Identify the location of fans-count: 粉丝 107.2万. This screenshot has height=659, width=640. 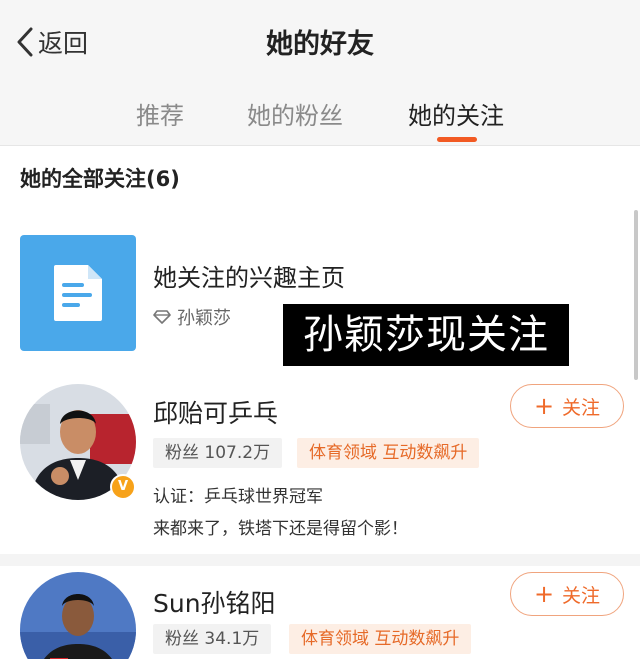
(218, 453).